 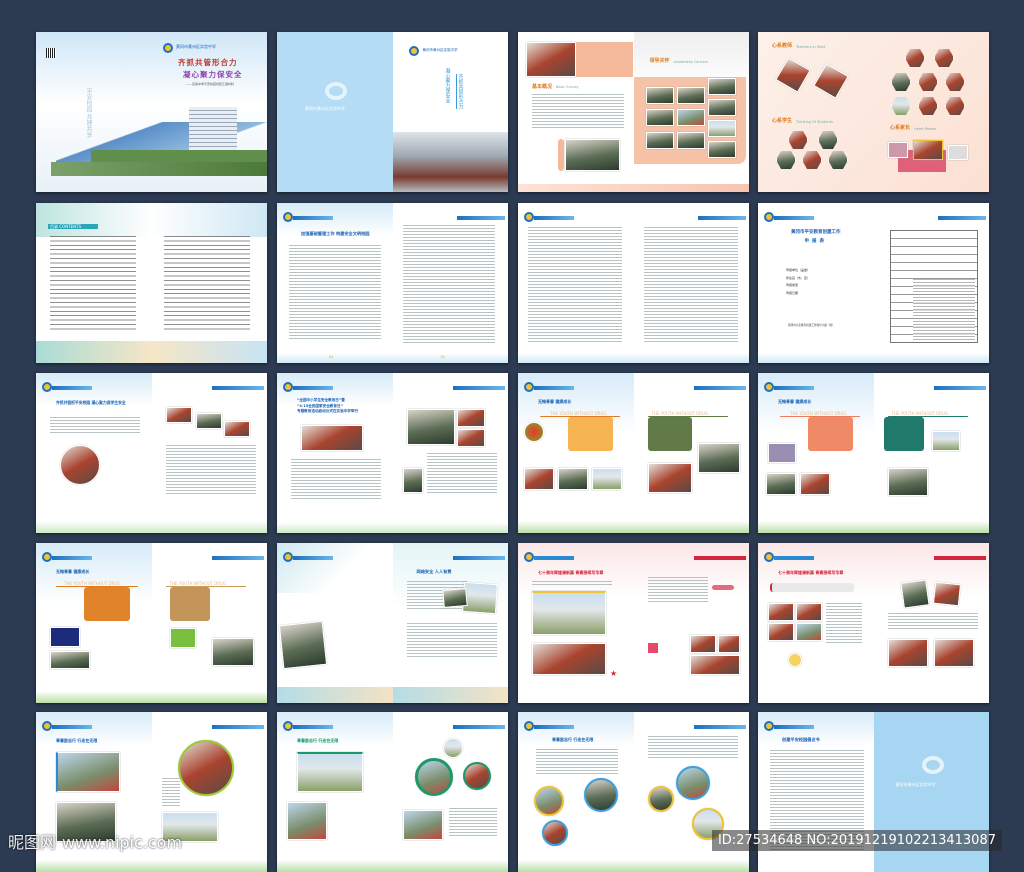 What do you see at coordinates (815, 241) in the screenshot?
I see `form-subtitle: 申报表` at bounding box center [815, 241].